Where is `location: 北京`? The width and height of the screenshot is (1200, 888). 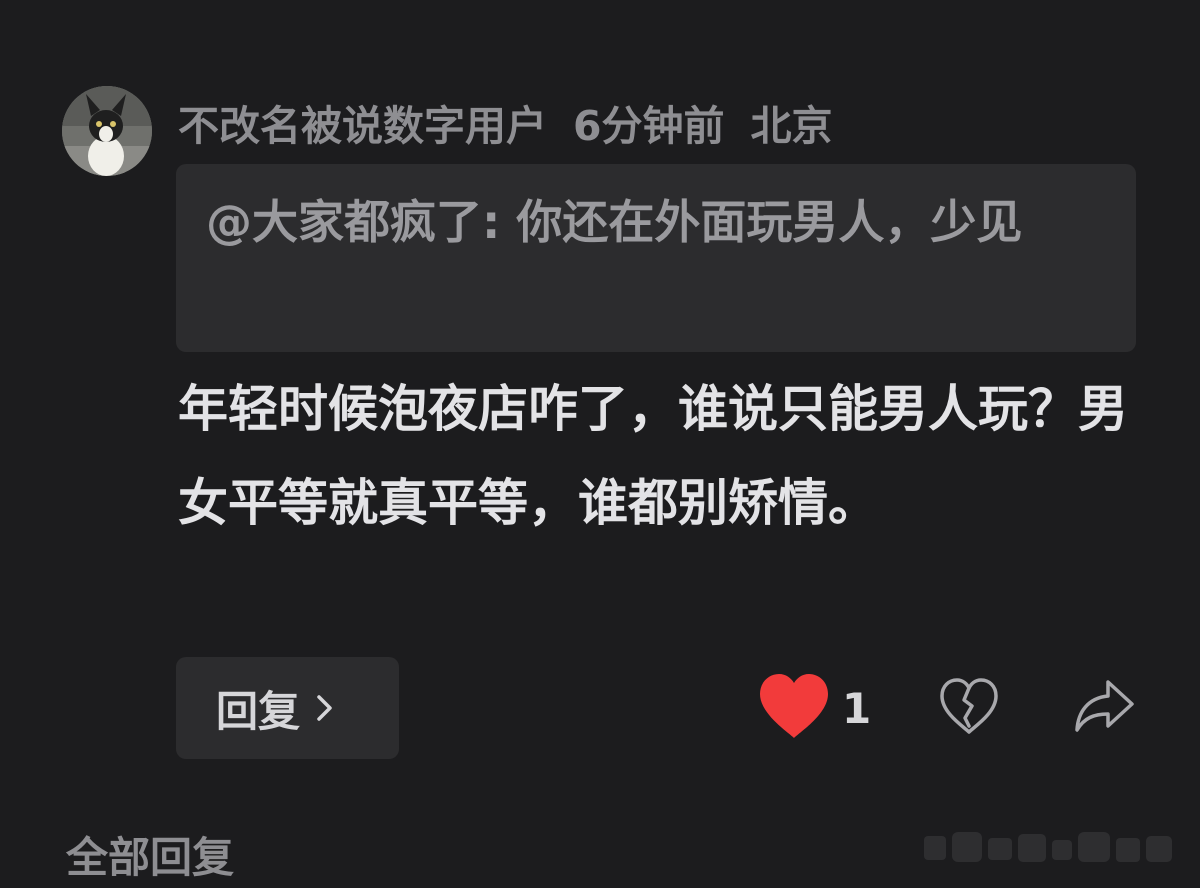
location: 北京 is located at coordinates (791, 126).